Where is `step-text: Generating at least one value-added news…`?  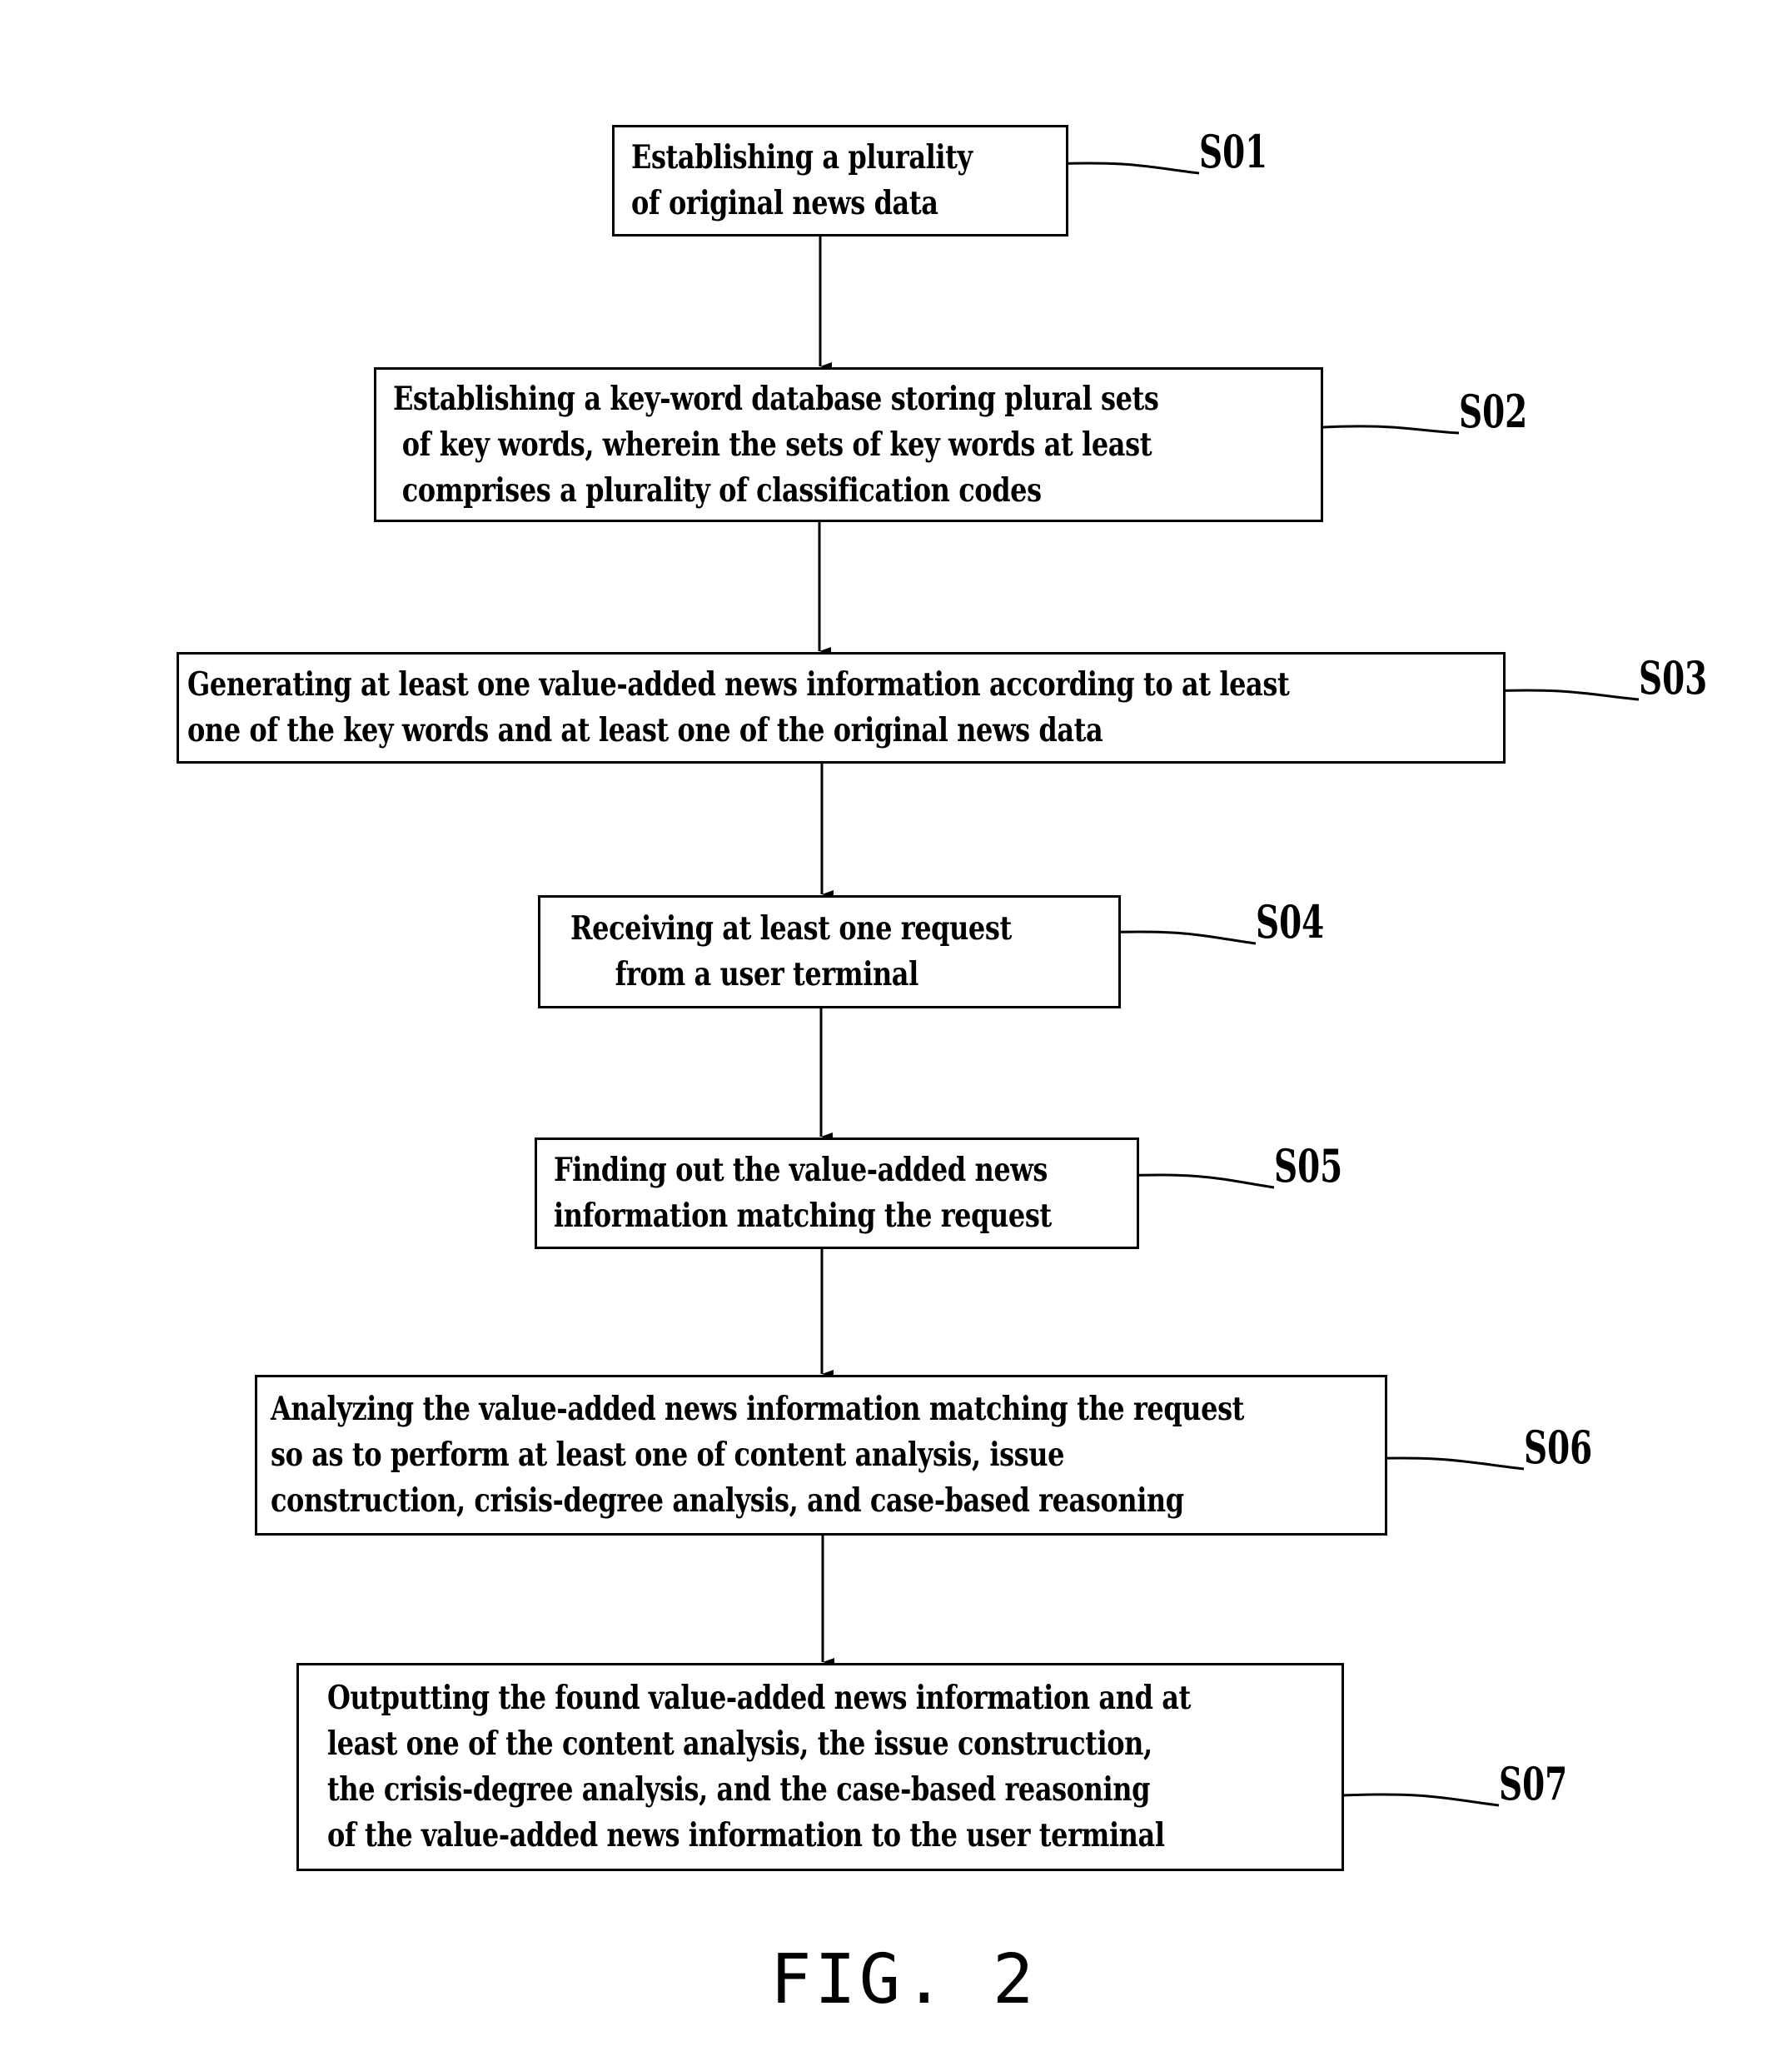 step-text: Generating at least one value-added news… is located at coordinates (738, 708).